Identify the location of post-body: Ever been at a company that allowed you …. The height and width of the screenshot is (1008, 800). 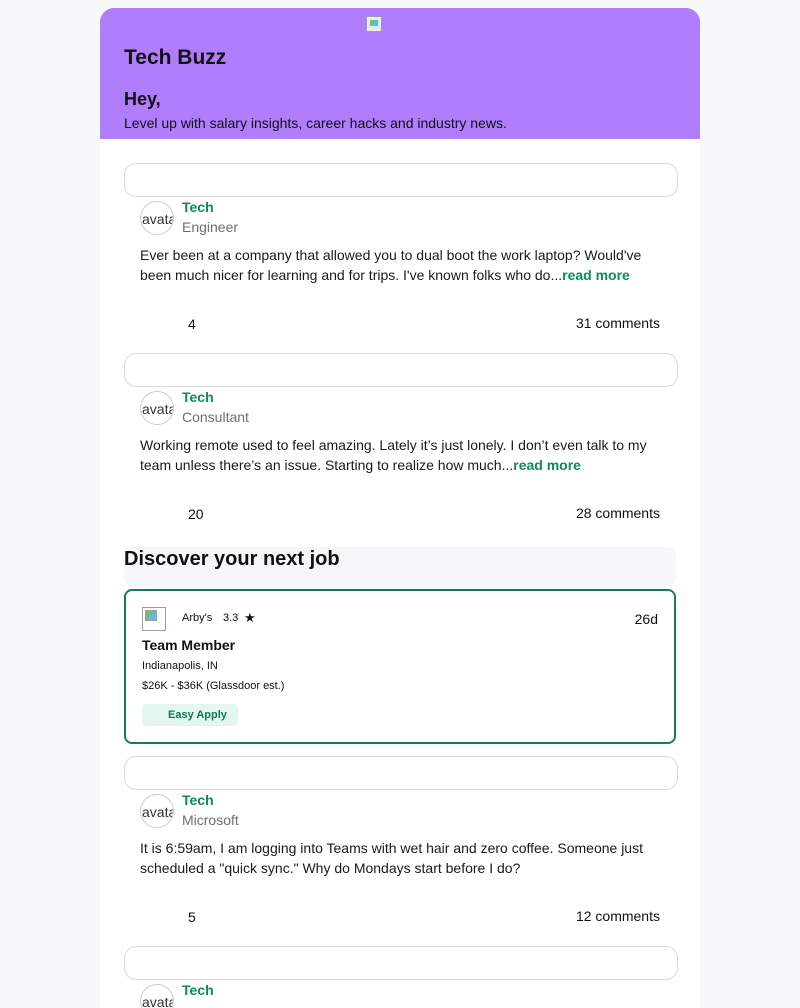
(400, 265).